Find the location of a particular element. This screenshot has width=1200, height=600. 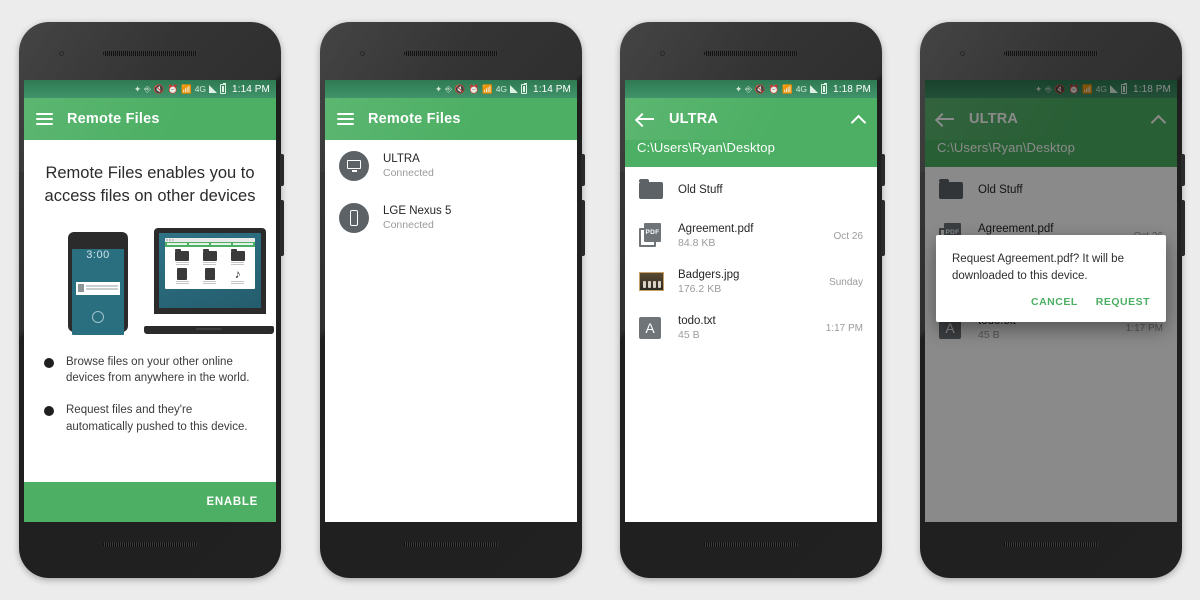

illustration-unlock-ring is located at coordinates (98, 316).